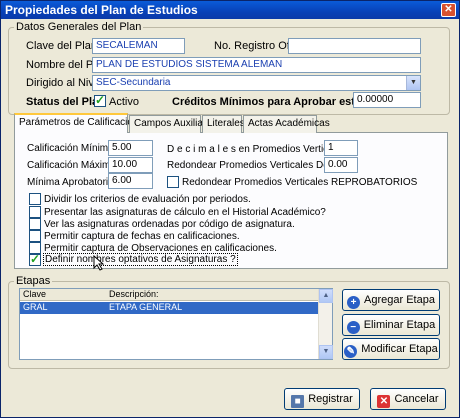  What do you see at coordinates (223, 124) in the screenshot?
I see `tab-literales: Literales` at bounding box center [223, 124].